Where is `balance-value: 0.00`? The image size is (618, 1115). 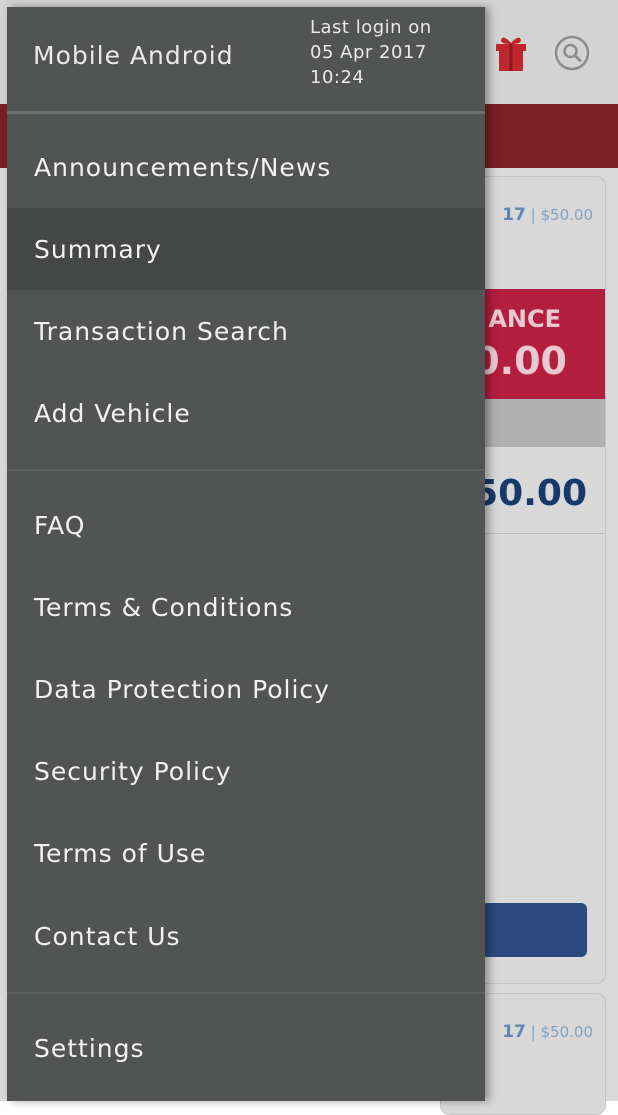 balance-value: 0.00 is located at coordinates (520, 361).